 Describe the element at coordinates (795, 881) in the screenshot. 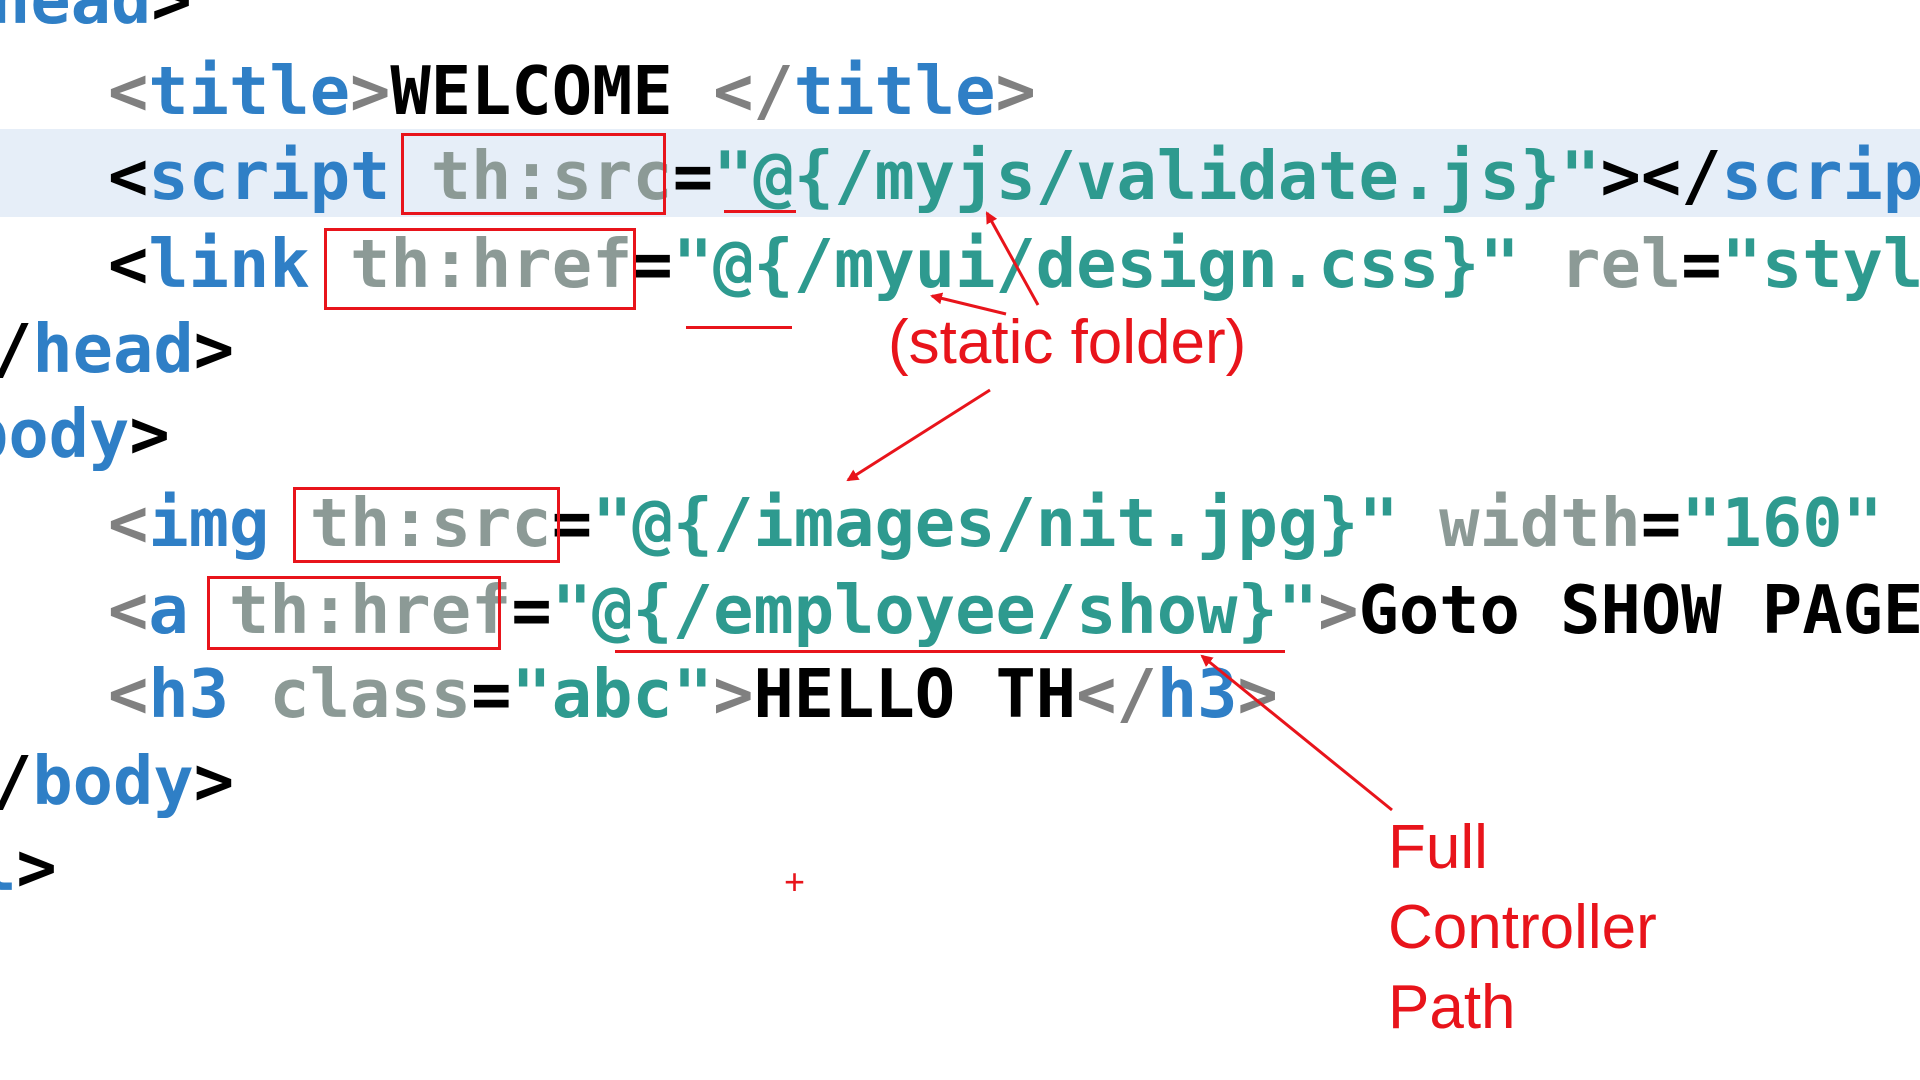

I see `crosshair-cursor-icon: +` at that location.